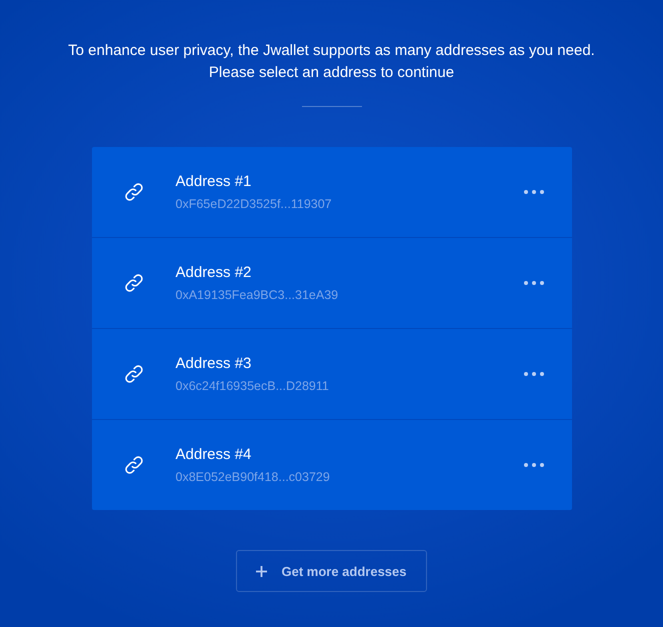 This screenshot has height=627, width=663. Describe the element at coordinates (258, 295) in the screenshot. I see `address-hash: 0xA19135Fea9BC3...31eA39` at that location.